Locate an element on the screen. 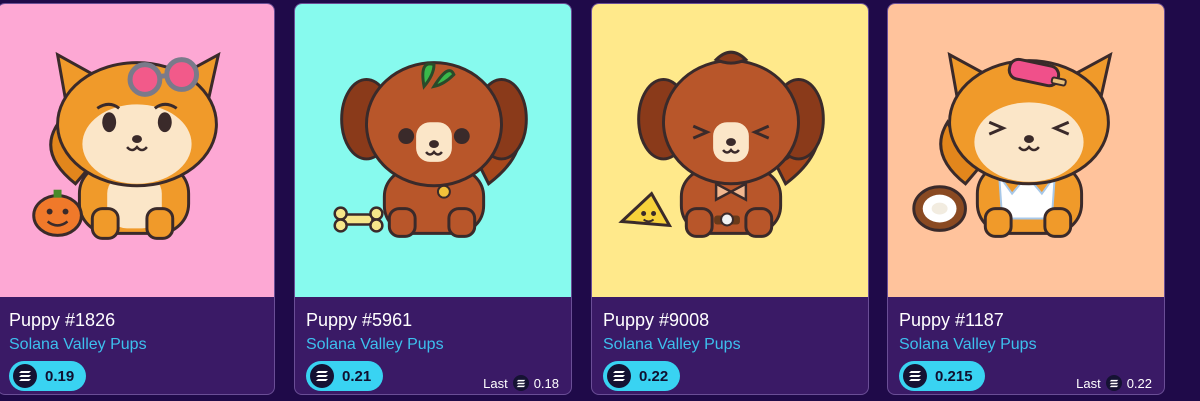 This screenshot has width=1200, height=401. price-button: 0.215 is located at coordinates (942, 376).